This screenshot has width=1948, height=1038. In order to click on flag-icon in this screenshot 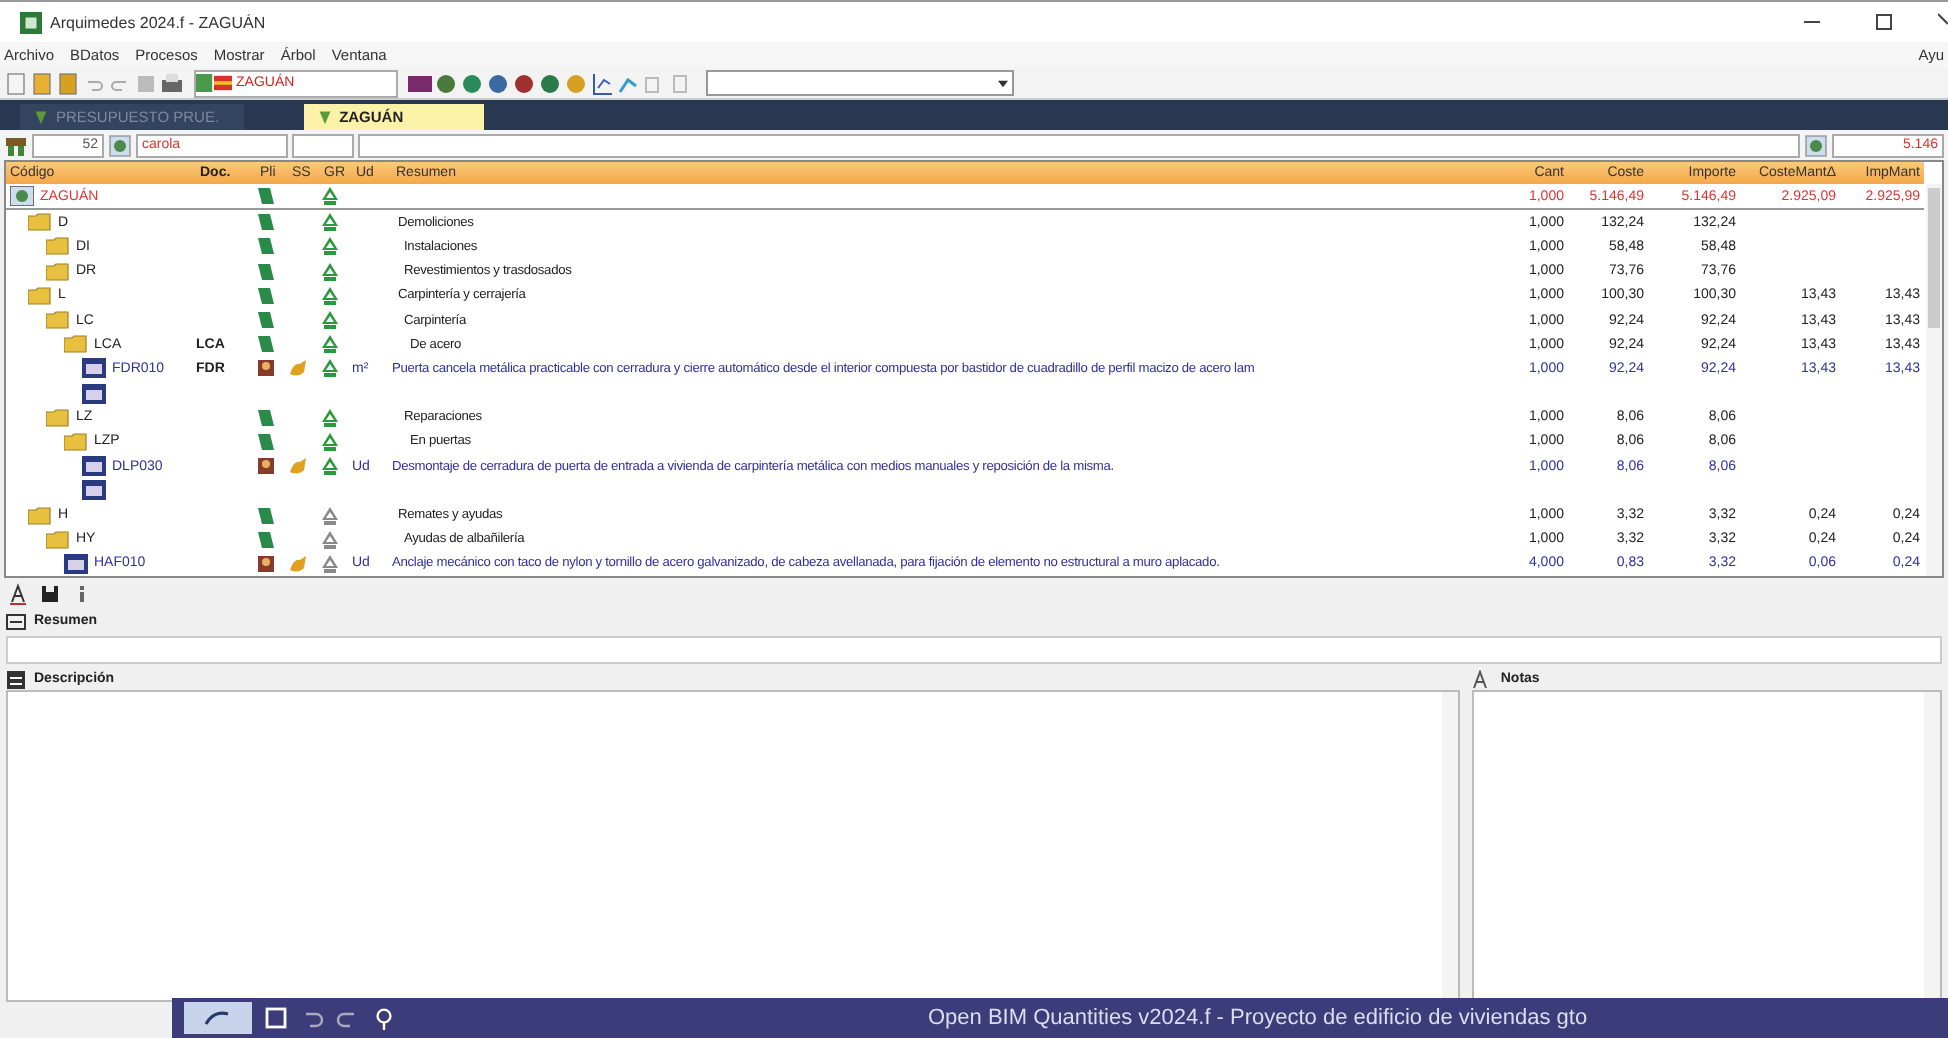, I will do `click(214, 83)`.